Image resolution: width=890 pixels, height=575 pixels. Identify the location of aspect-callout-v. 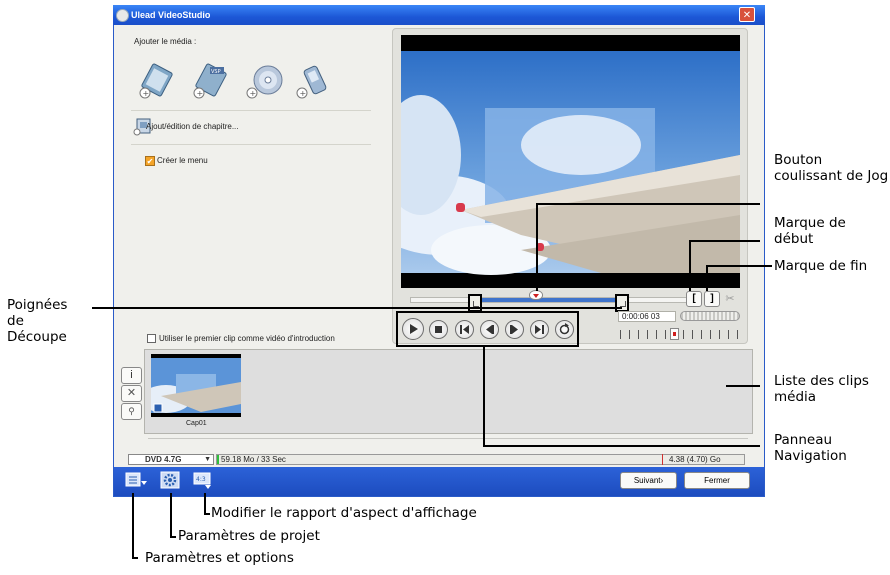
(205, 504).